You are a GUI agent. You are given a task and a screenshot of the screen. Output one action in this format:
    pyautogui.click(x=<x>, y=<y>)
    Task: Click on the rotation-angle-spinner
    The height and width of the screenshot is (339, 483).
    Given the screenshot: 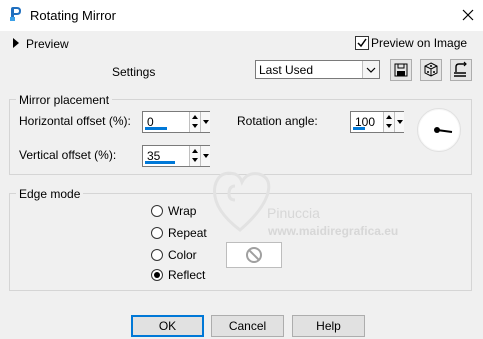 What is the action you would take?
    pyautogui.click(x=388, y=122)
    